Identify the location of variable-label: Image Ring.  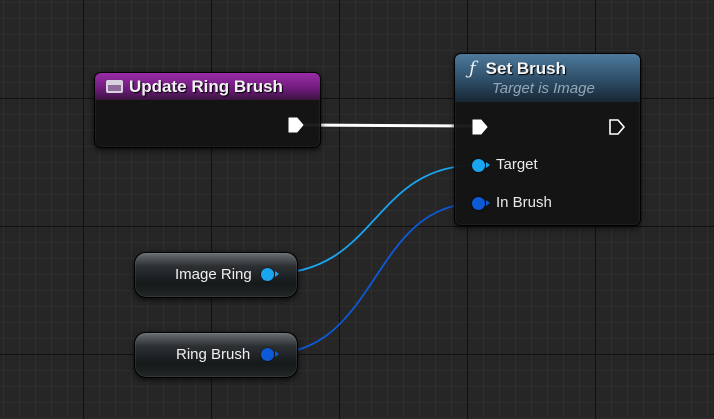
(213, 274).